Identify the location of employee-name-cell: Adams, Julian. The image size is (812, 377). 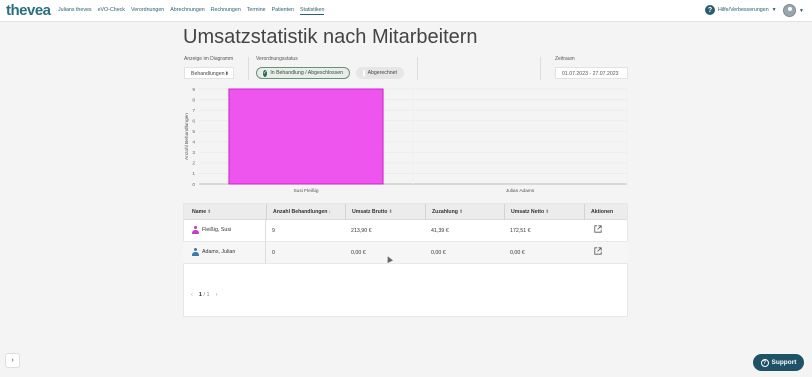
(213, 252).